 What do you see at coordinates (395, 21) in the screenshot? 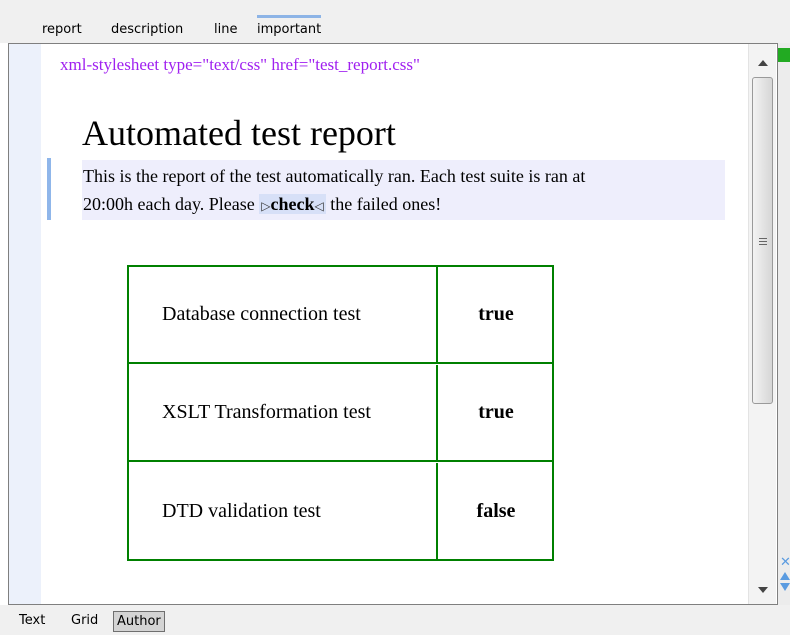
I see `breadcrumb: report description line important` at bounding box center [395, 21].